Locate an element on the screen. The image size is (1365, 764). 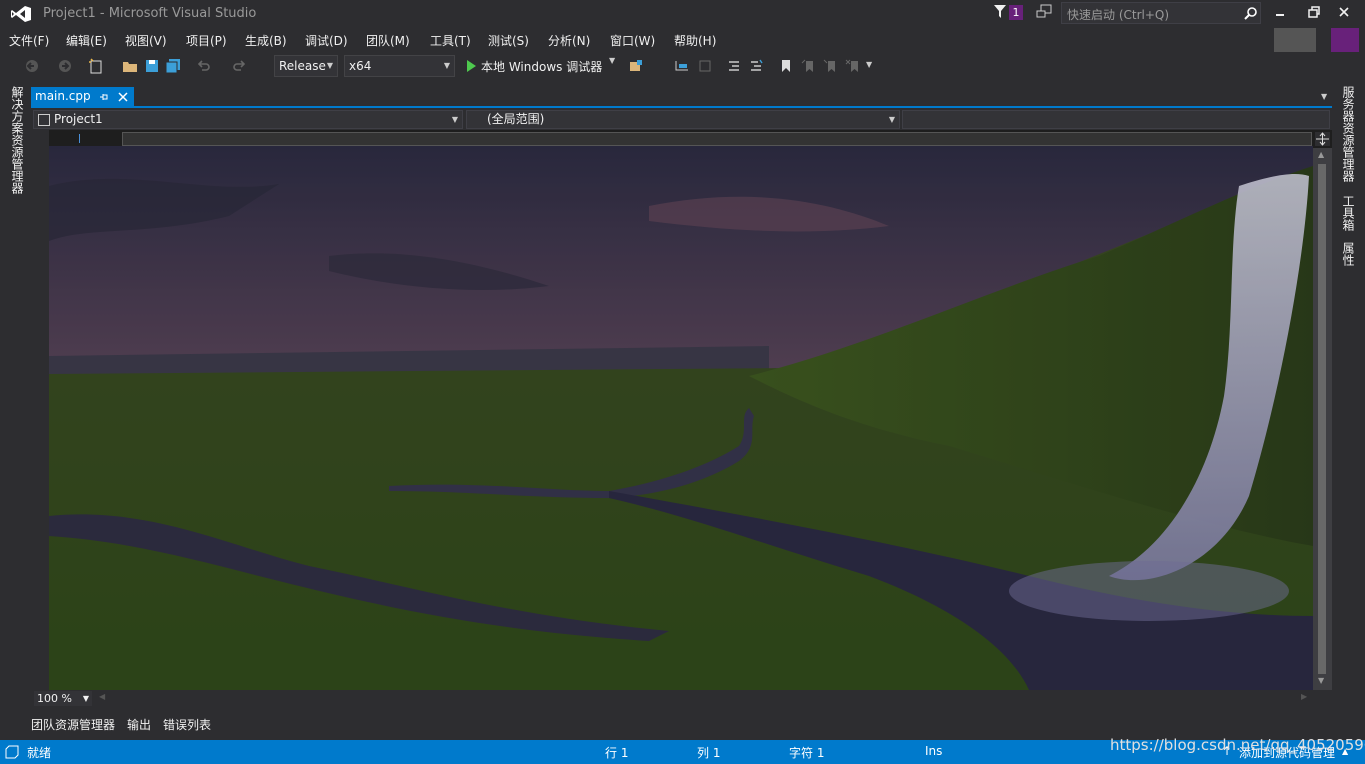
account-avatar-placeholder is located at coordinates (1295, 40).